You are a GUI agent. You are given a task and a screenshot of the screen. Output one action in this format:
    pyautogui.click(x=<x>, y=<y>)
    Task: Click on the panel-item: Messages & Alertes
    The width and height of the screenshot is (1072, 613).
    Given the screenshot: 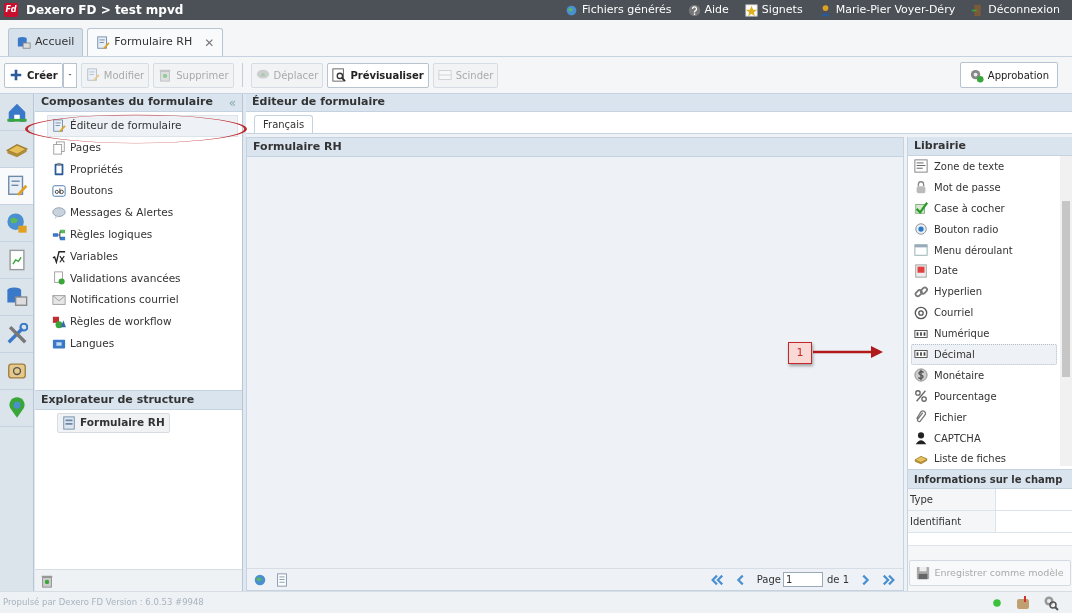 What is the action you would take?
    pyautogui.click(x=142, y=213)
    